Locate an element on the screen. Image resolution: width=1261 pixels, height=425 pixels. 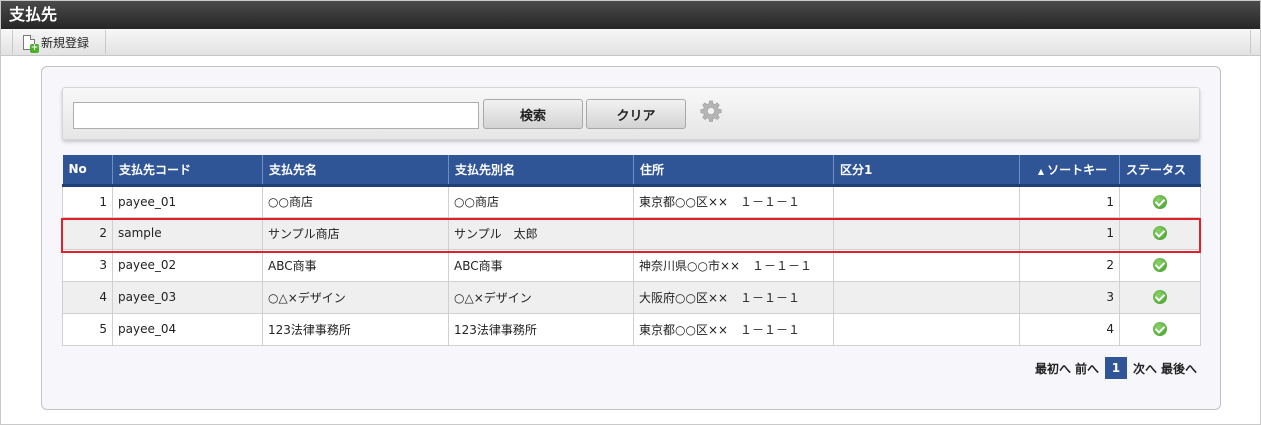
sort-asc-icon: ▲ is located at coordinates (1041, 171).